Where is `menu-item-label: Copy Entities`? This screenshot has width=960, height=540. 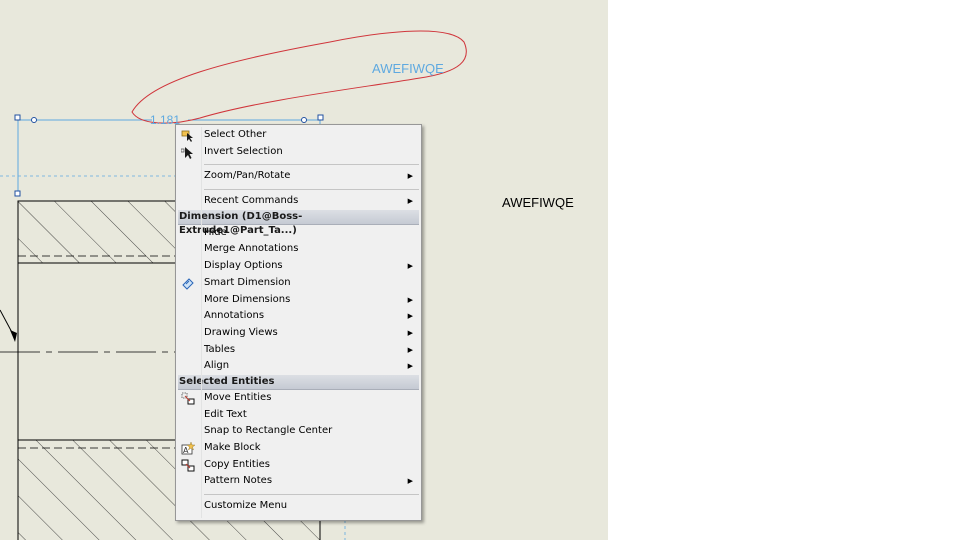
menu-item-label: Copy Entities is located at coordinates (237, 464).